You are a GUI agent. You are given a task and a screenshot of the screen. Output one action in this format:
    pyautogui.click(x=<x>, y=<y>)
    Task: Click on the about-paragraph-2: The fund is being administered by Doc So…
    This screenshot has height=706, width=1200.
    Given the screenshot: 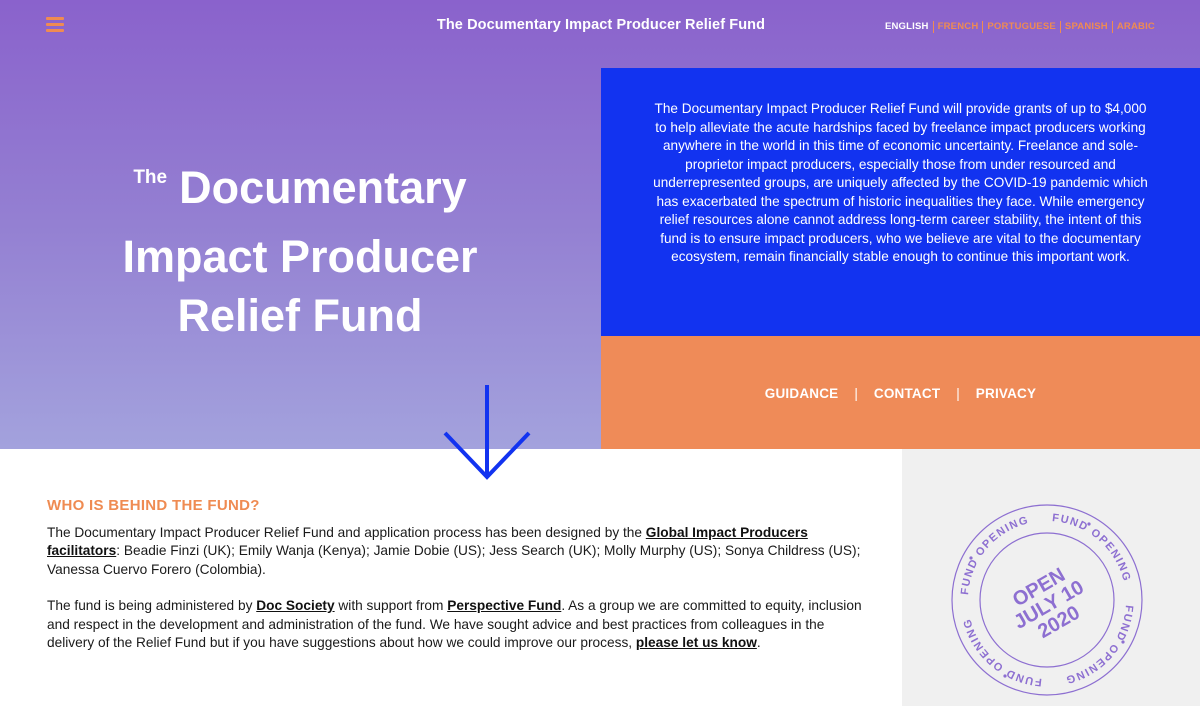 What is the action you would take?
    pyautogui.click(x=457, y=625)
    